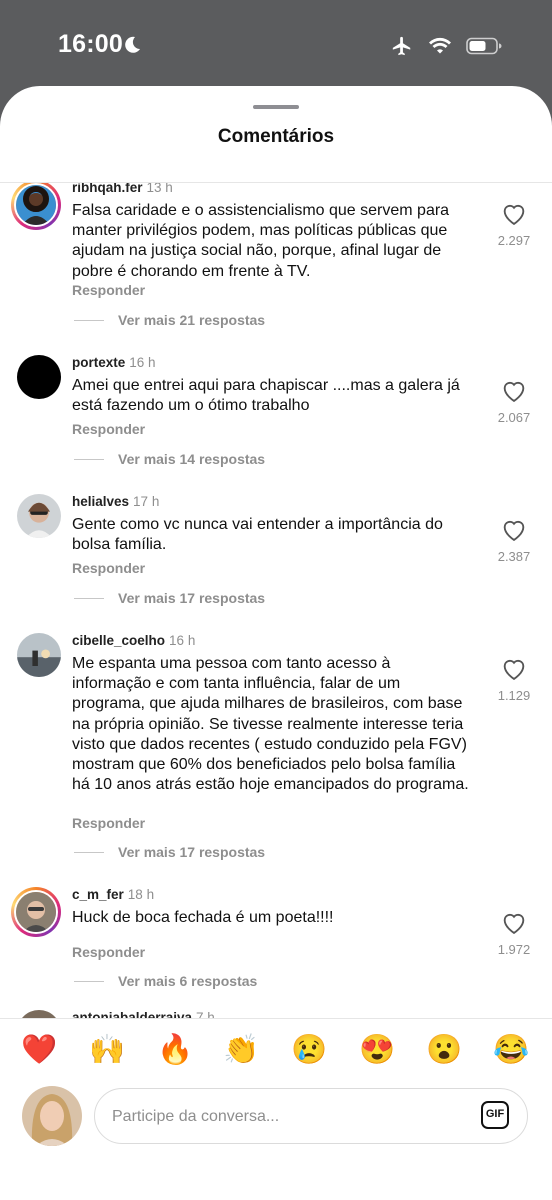 The width and height of the screenshot is (552, 1200). I want to click on comment-meta: cibelle_coelho 16 h, so click(133, 640).